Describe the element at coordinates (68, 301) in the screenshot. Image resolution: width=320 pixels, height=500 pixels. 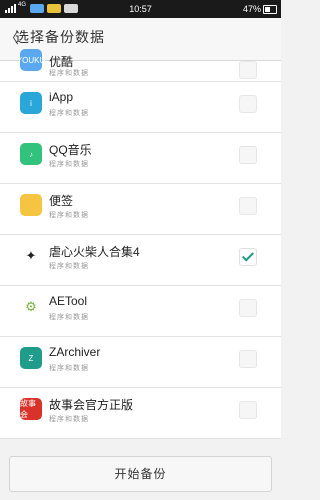
I see `app-name: AETool` at that location.